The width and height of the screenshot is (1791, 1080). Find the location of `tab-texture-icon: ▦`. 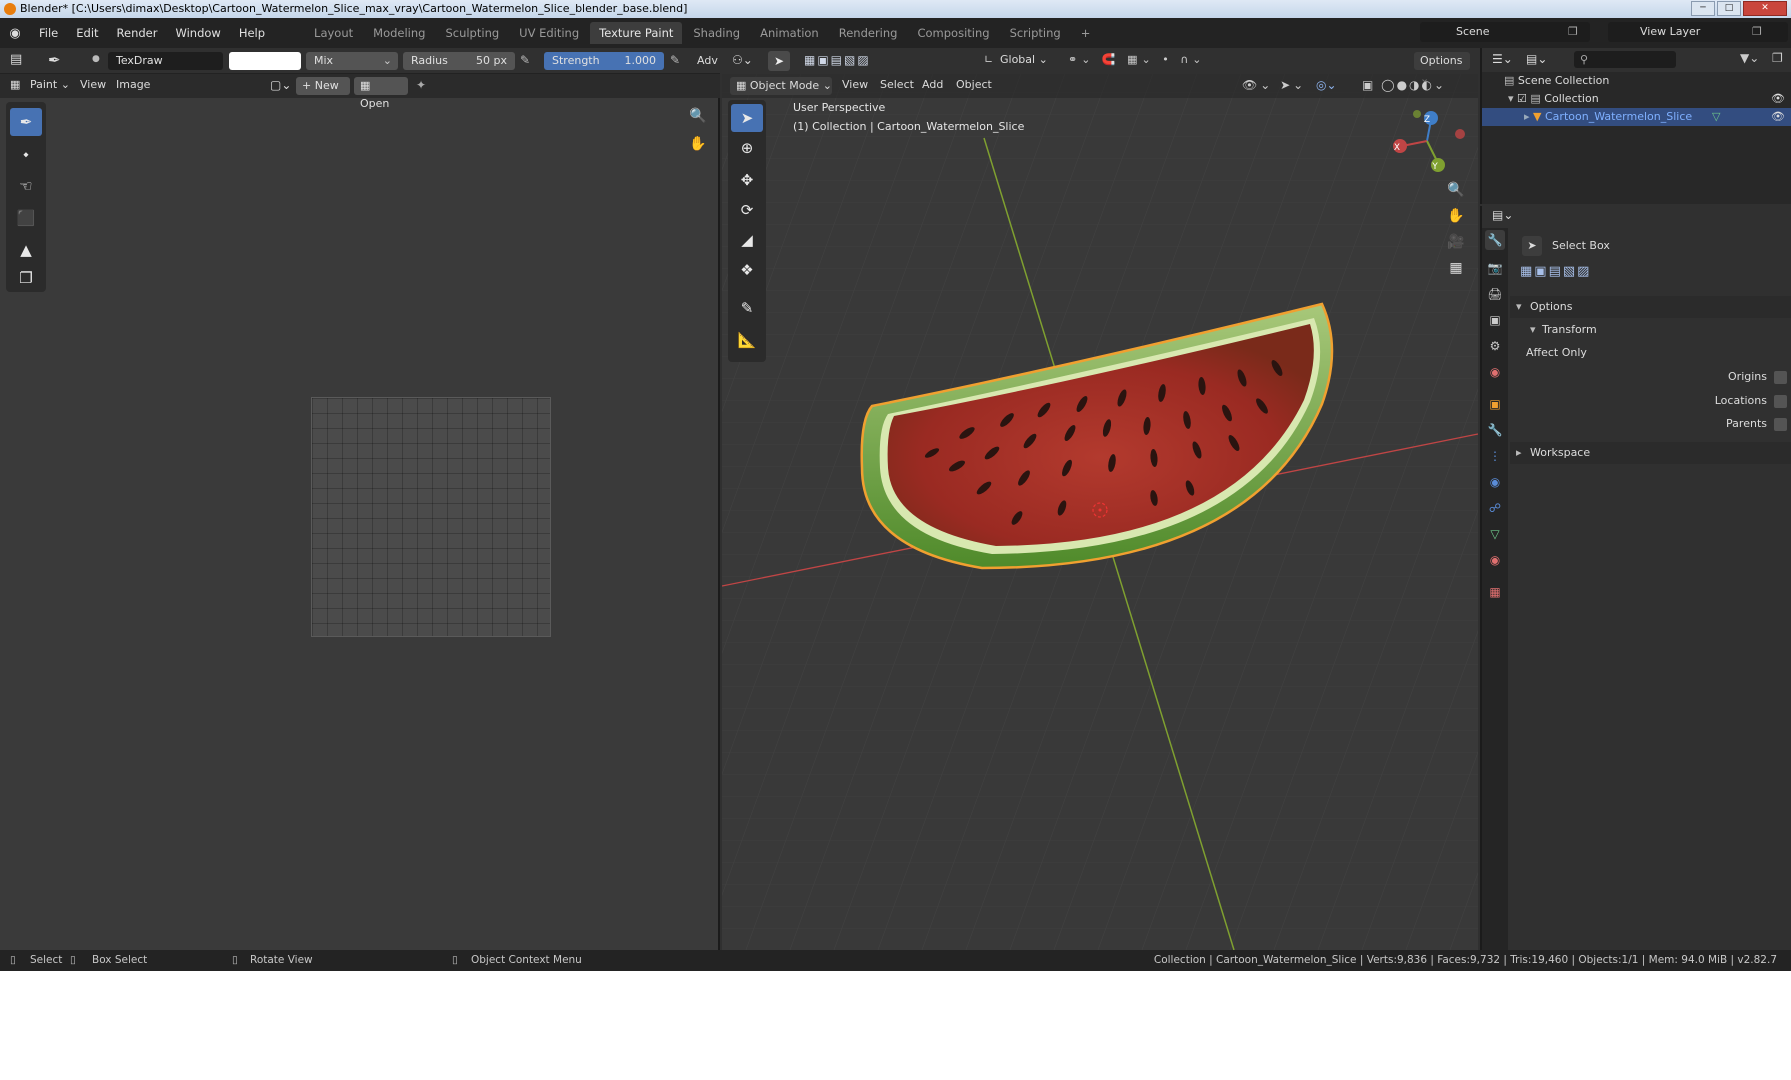

tab-texture-icon: ▦ is located at coordinates (1495, 592).